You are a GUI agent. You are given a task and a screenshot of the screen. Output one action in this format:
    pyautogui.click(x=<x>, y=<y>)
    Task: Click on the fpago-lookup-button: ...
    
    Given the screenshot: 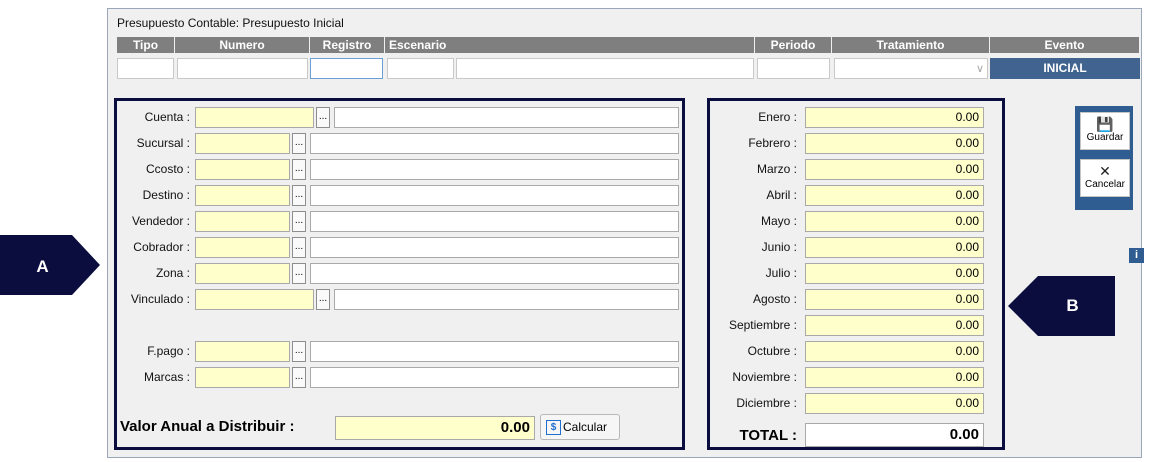 What is the action you would take?
    pyautogui.click(x=299, y=351)
    